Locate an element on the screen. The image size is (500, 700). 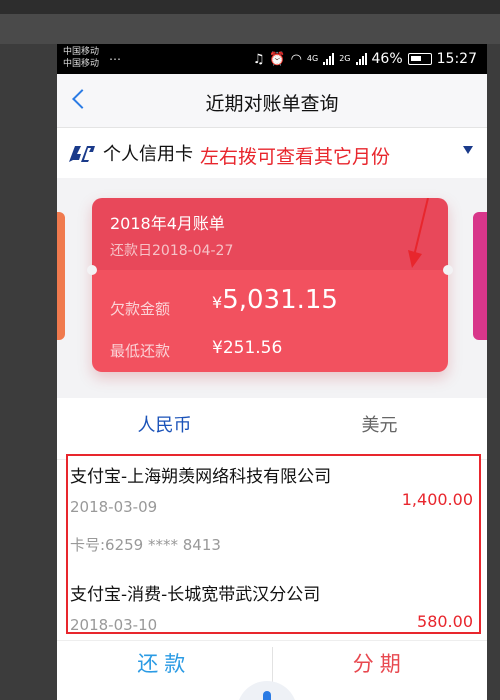
transaction-amount: 1,400.00 is located at coordinates (437, 499).